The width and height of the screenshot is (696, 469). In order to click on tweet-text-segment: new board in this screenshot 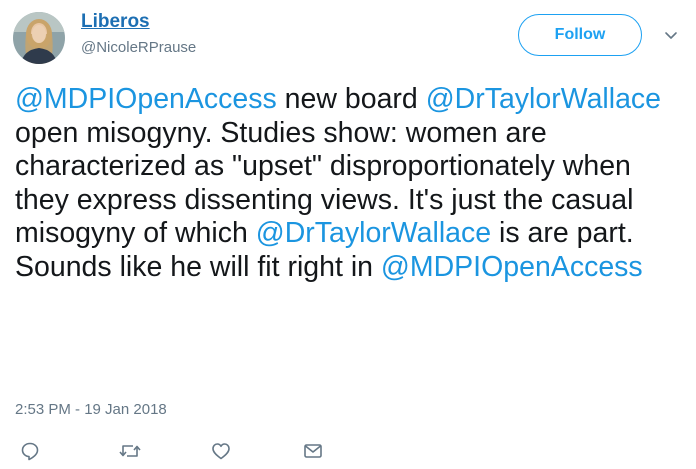, I will do `click(351, 99)`.